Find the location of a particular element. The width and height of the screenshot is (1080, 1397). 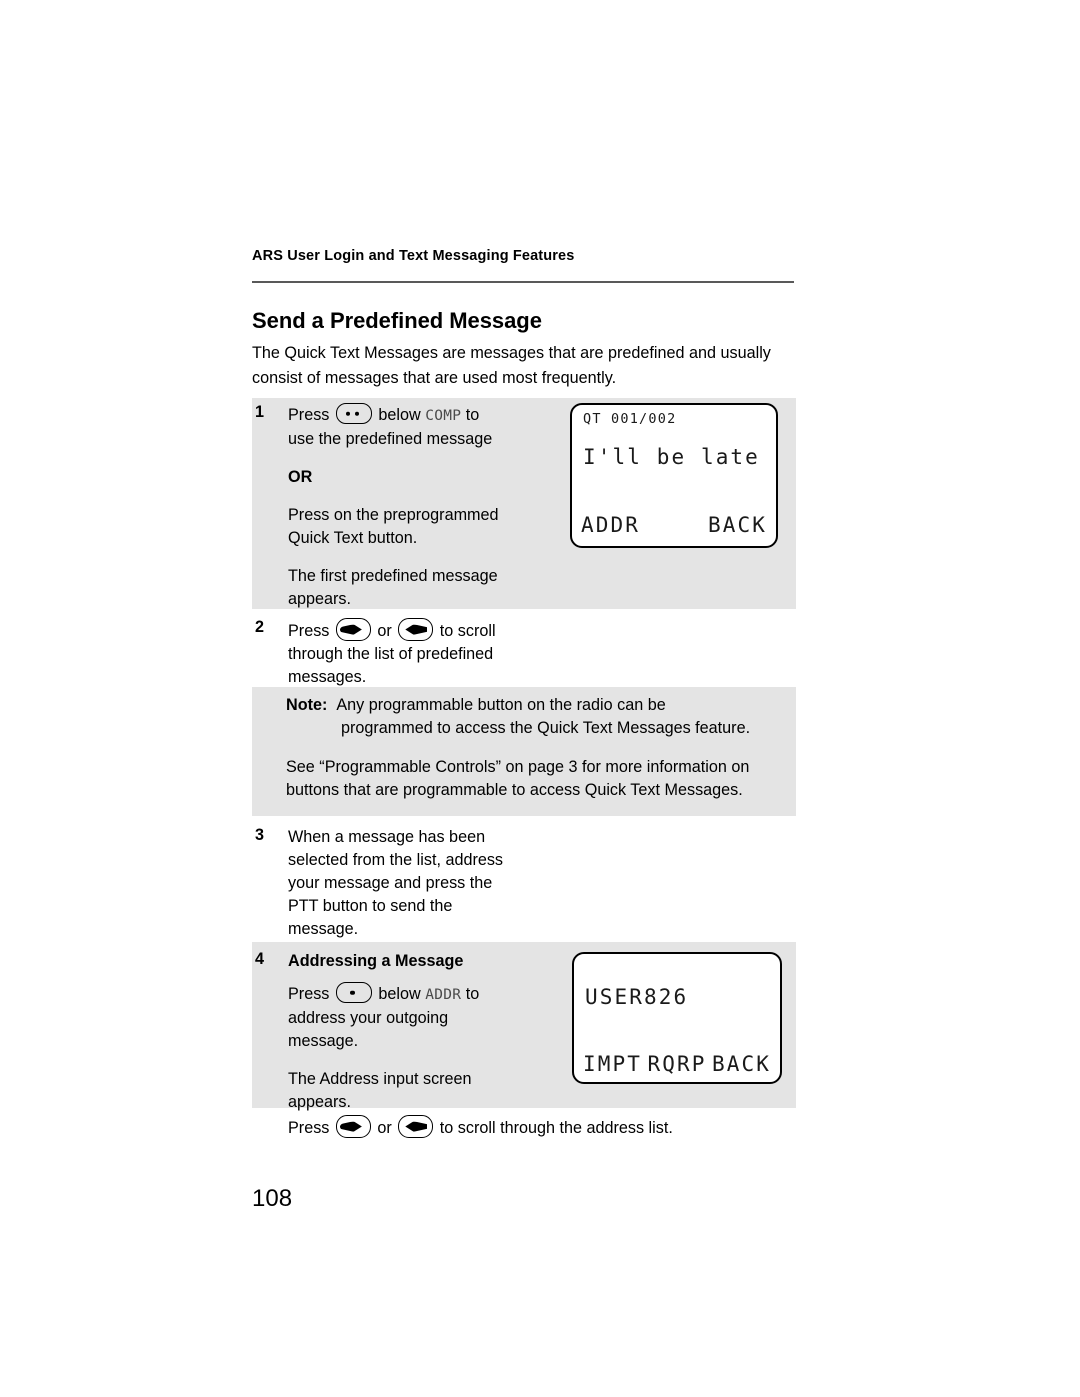

step-3-line-4: PTT button to send the is located at coordinates (370, 906).